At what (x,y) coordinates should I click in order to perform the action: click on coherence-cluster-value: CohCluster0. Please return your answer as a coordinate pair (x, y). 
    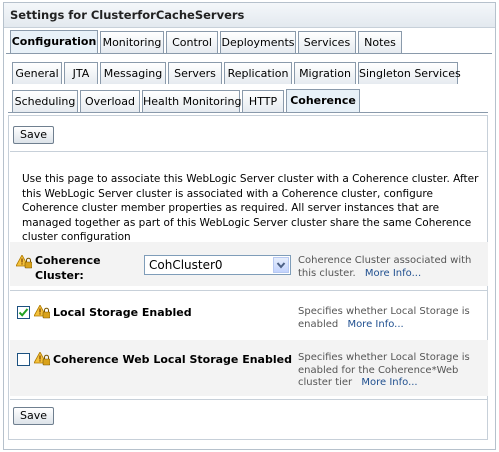
    Looking at the image, I should click on (186, 265).